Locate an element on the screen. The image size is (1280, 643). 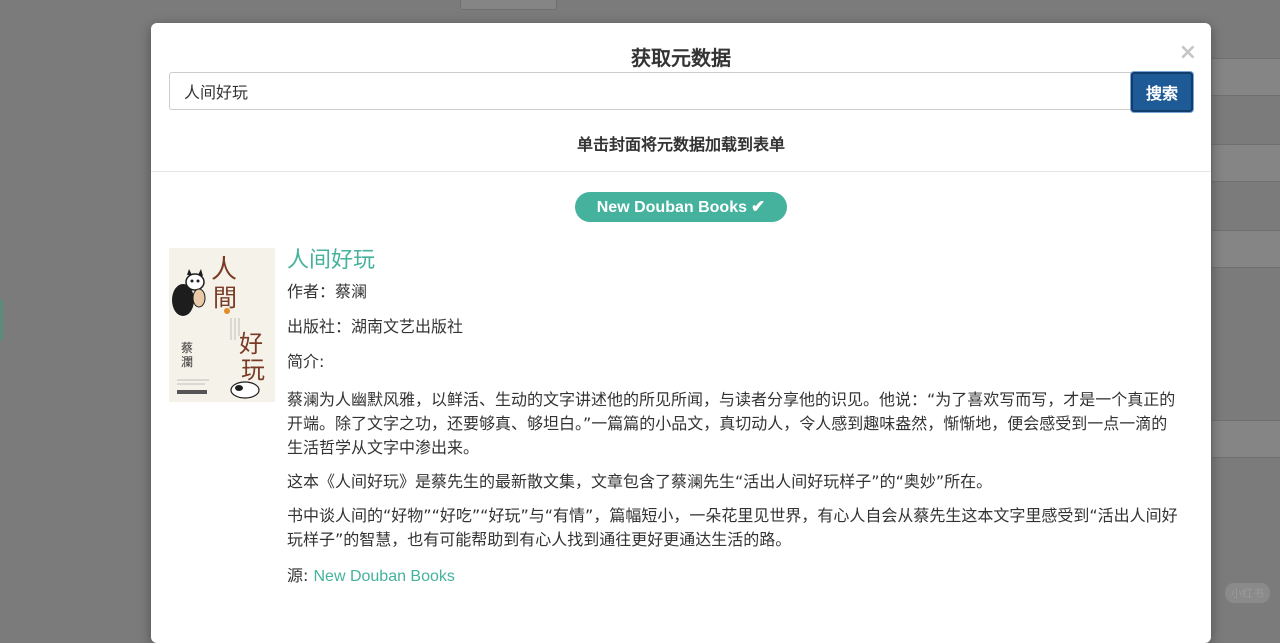
svg-text: 瀾 is located at coordinates (187, 362).